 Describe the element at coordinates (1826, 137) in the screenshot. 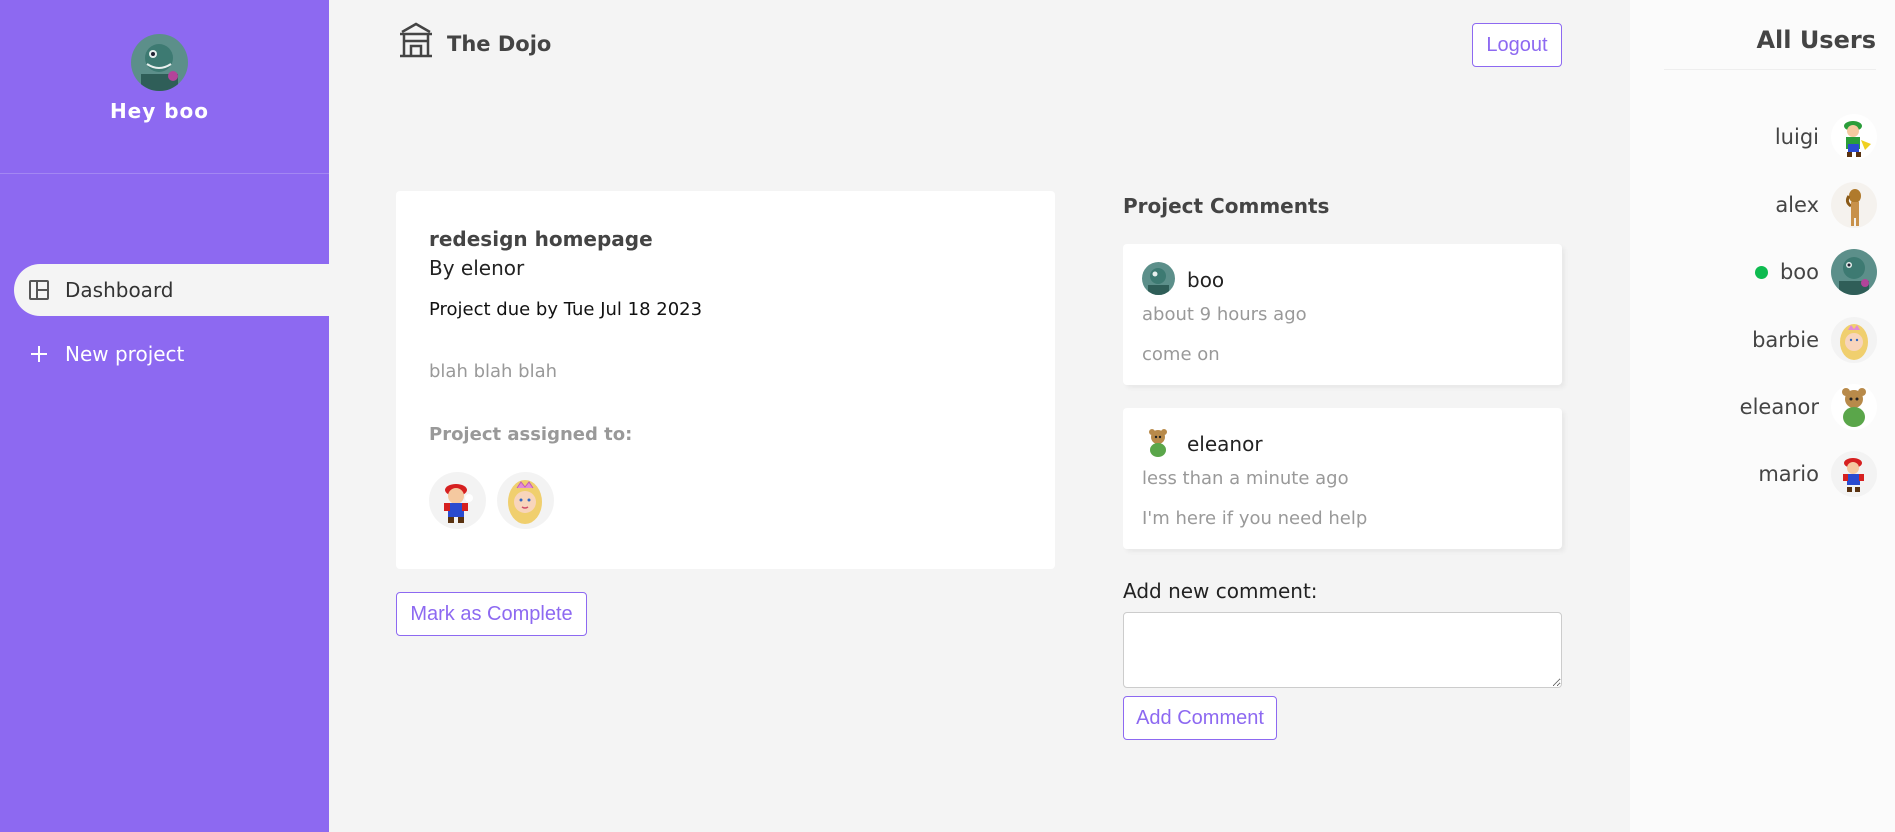

I see `user-list-item: luigi` at that location.